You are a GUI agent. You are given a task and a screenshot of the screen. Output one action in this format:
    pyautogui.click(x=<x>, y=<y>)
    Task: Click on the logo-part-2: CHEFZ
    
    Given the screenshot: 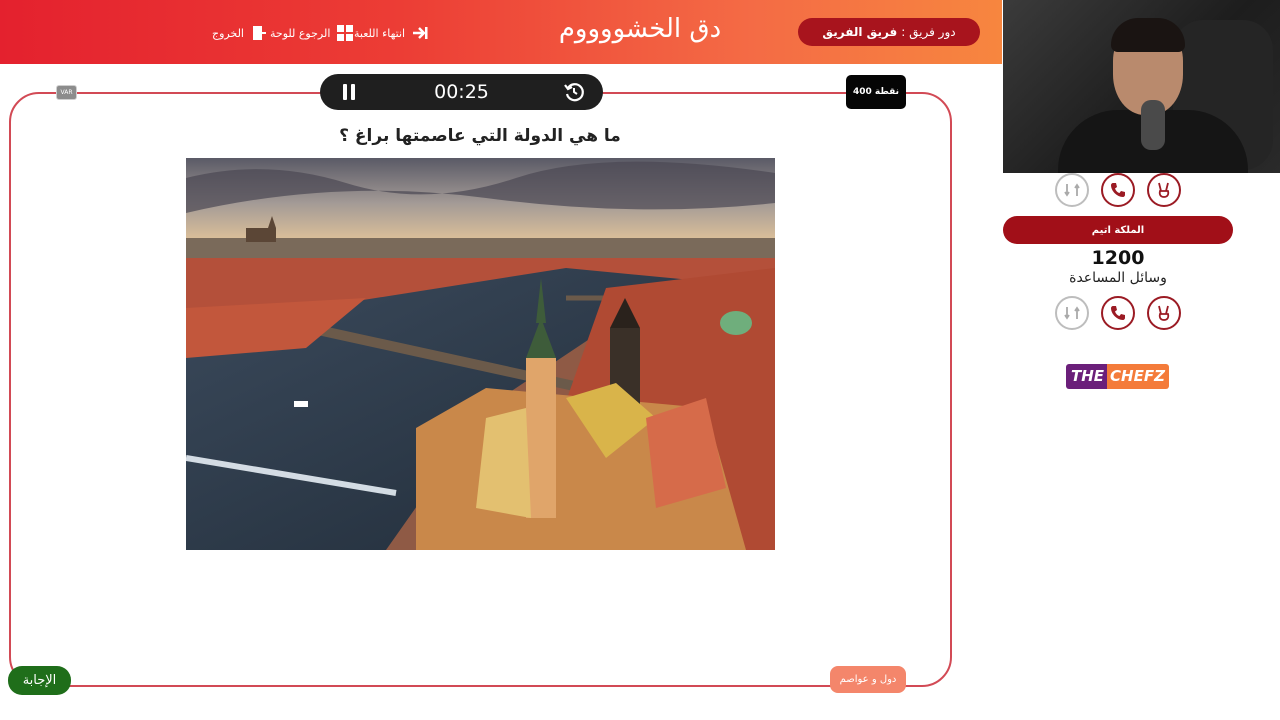 What is the action you would take?
    pyautogui.click(x=1138, y=376)
    